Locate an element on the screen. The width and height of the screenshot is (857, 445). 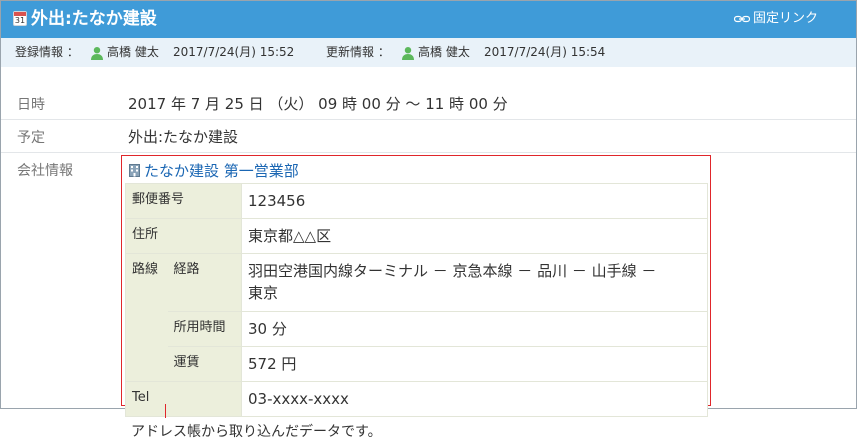
table-row: 郵便番号 123456 is located at coordinates (416, 201).